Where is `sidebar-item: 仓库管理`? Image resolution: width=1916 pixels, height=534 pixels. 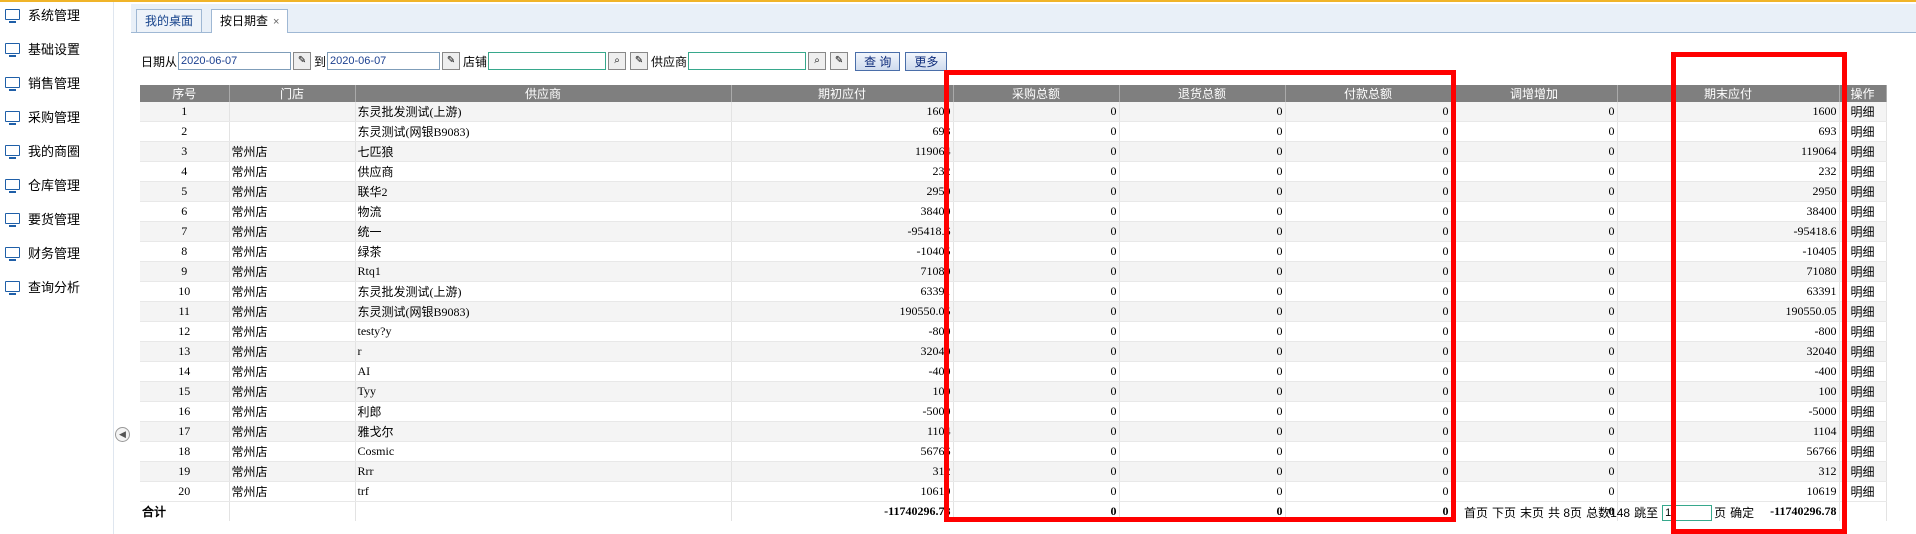 sidebar-item: 仓库管理 is located at coordinates (42, 184).